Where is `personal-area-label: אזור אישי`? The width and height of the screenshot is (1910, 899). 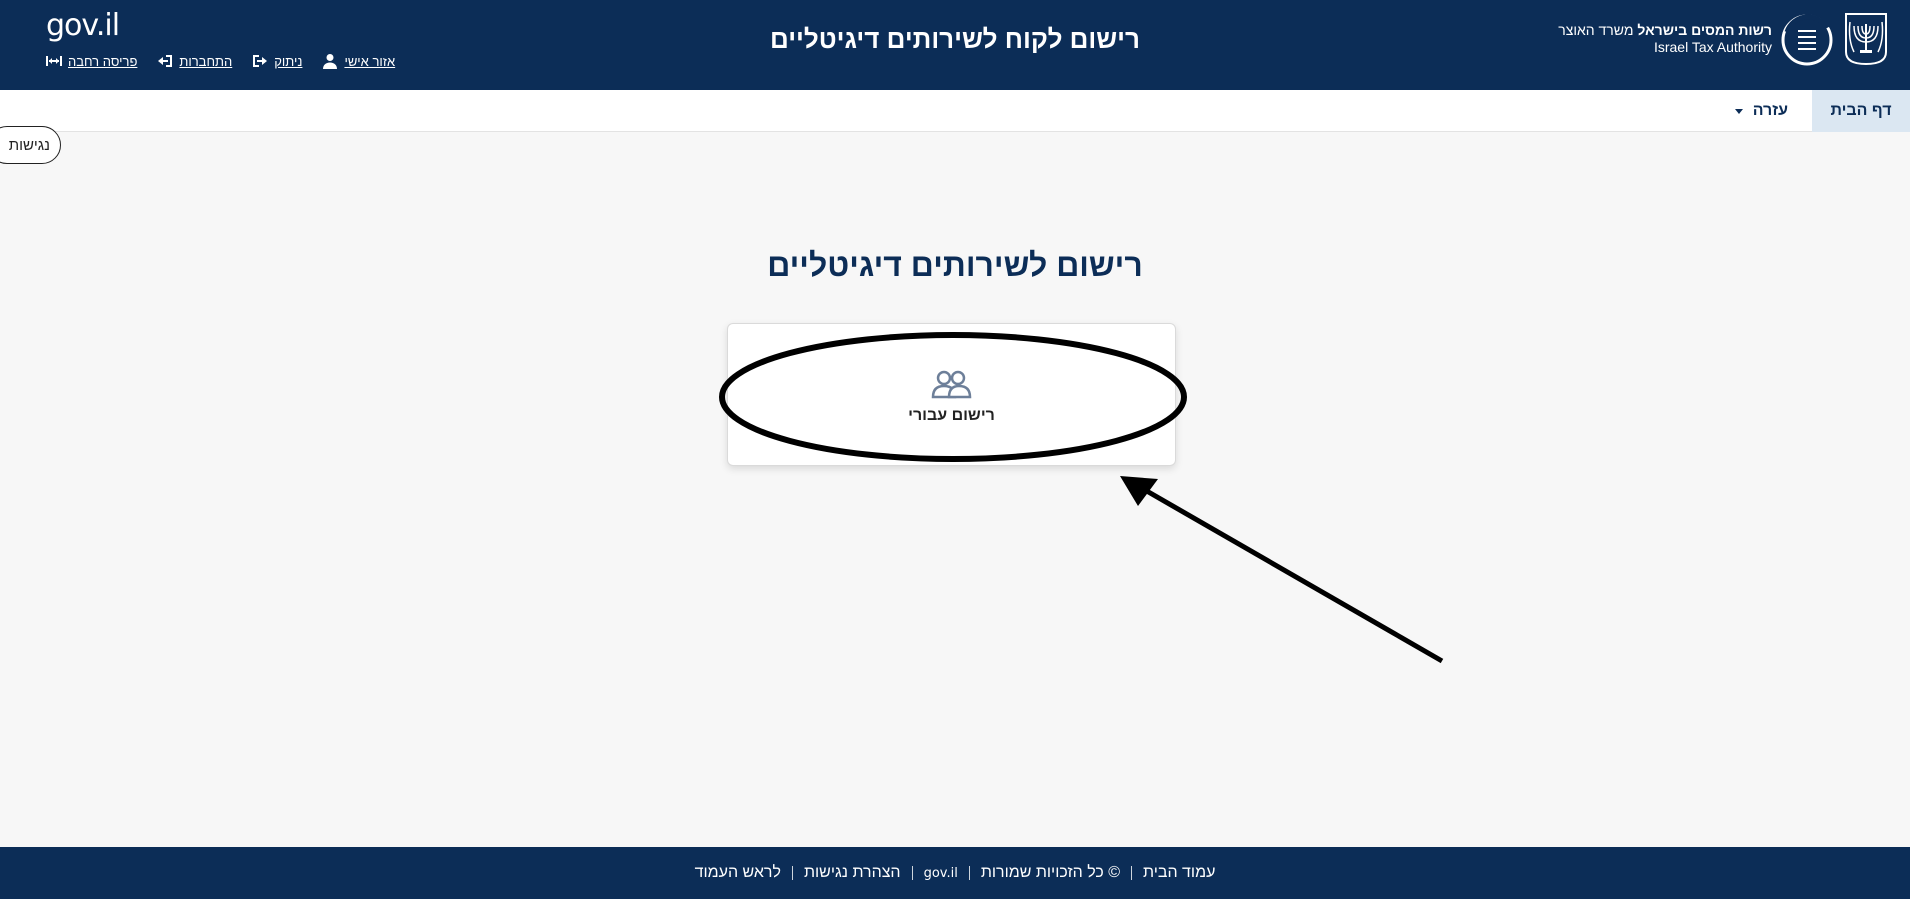
personal-area-label: אזור אישי is located at coordinates (370, 61).